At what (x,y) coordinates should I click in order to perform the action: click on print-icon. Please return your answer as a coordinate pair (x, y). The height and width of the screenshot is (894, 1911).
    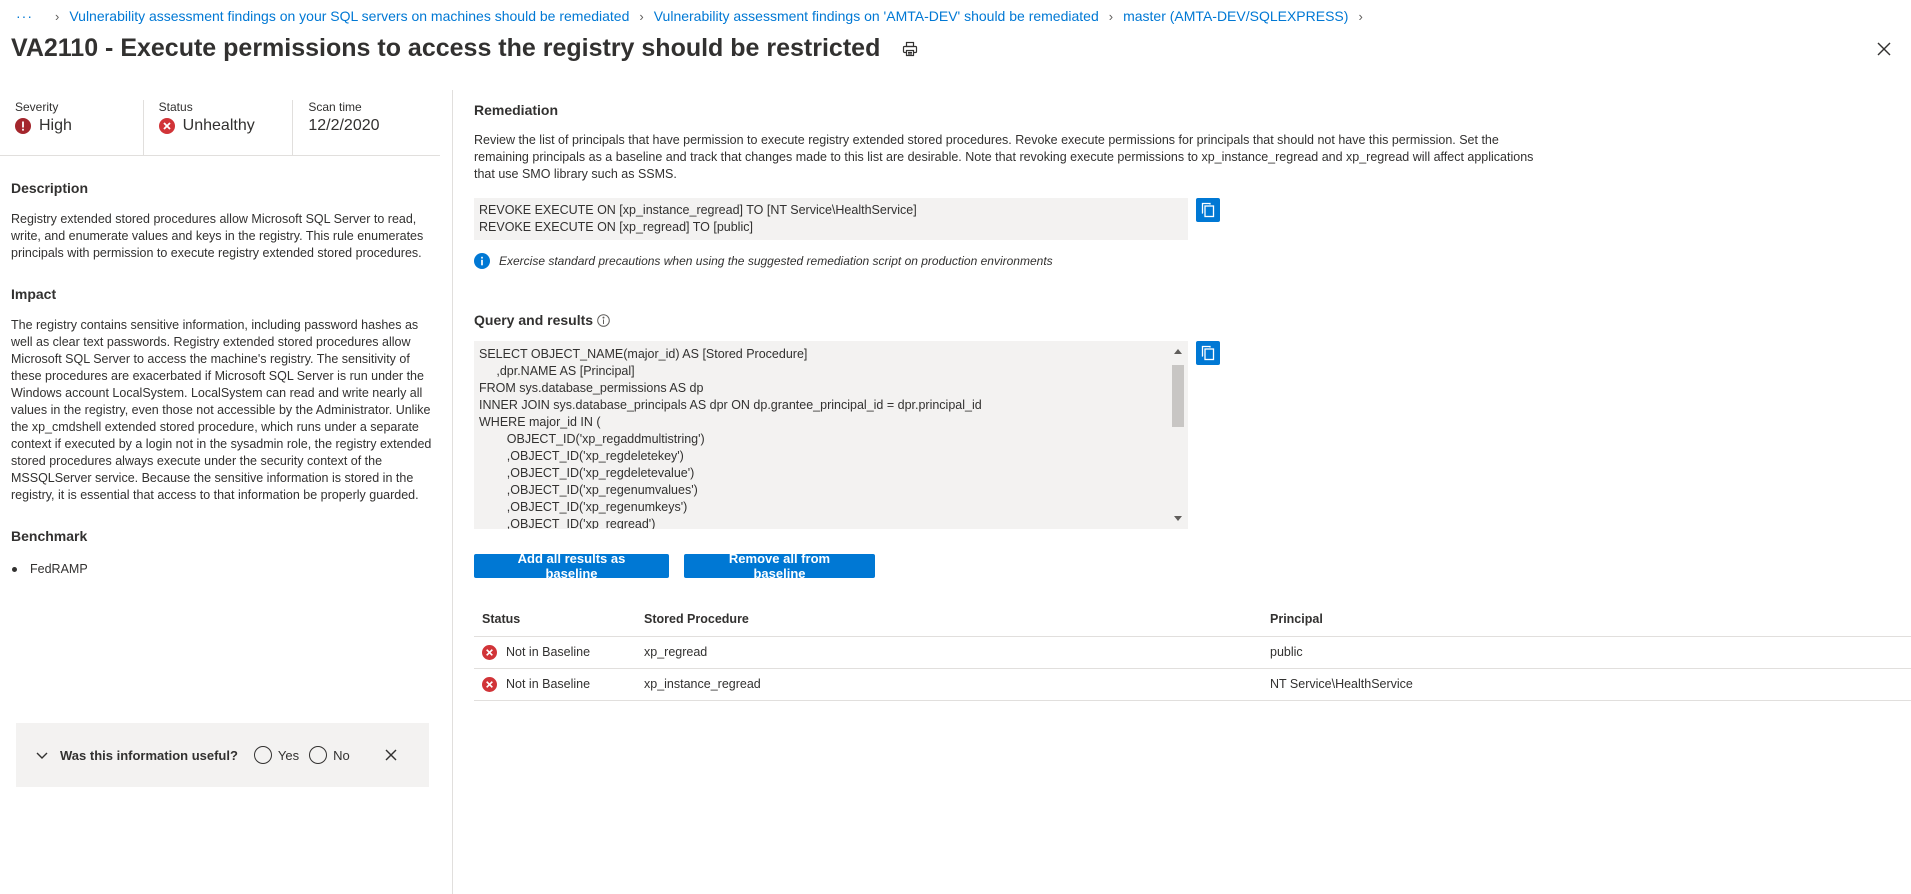
    Looking at the image, I should click on (910, 49).